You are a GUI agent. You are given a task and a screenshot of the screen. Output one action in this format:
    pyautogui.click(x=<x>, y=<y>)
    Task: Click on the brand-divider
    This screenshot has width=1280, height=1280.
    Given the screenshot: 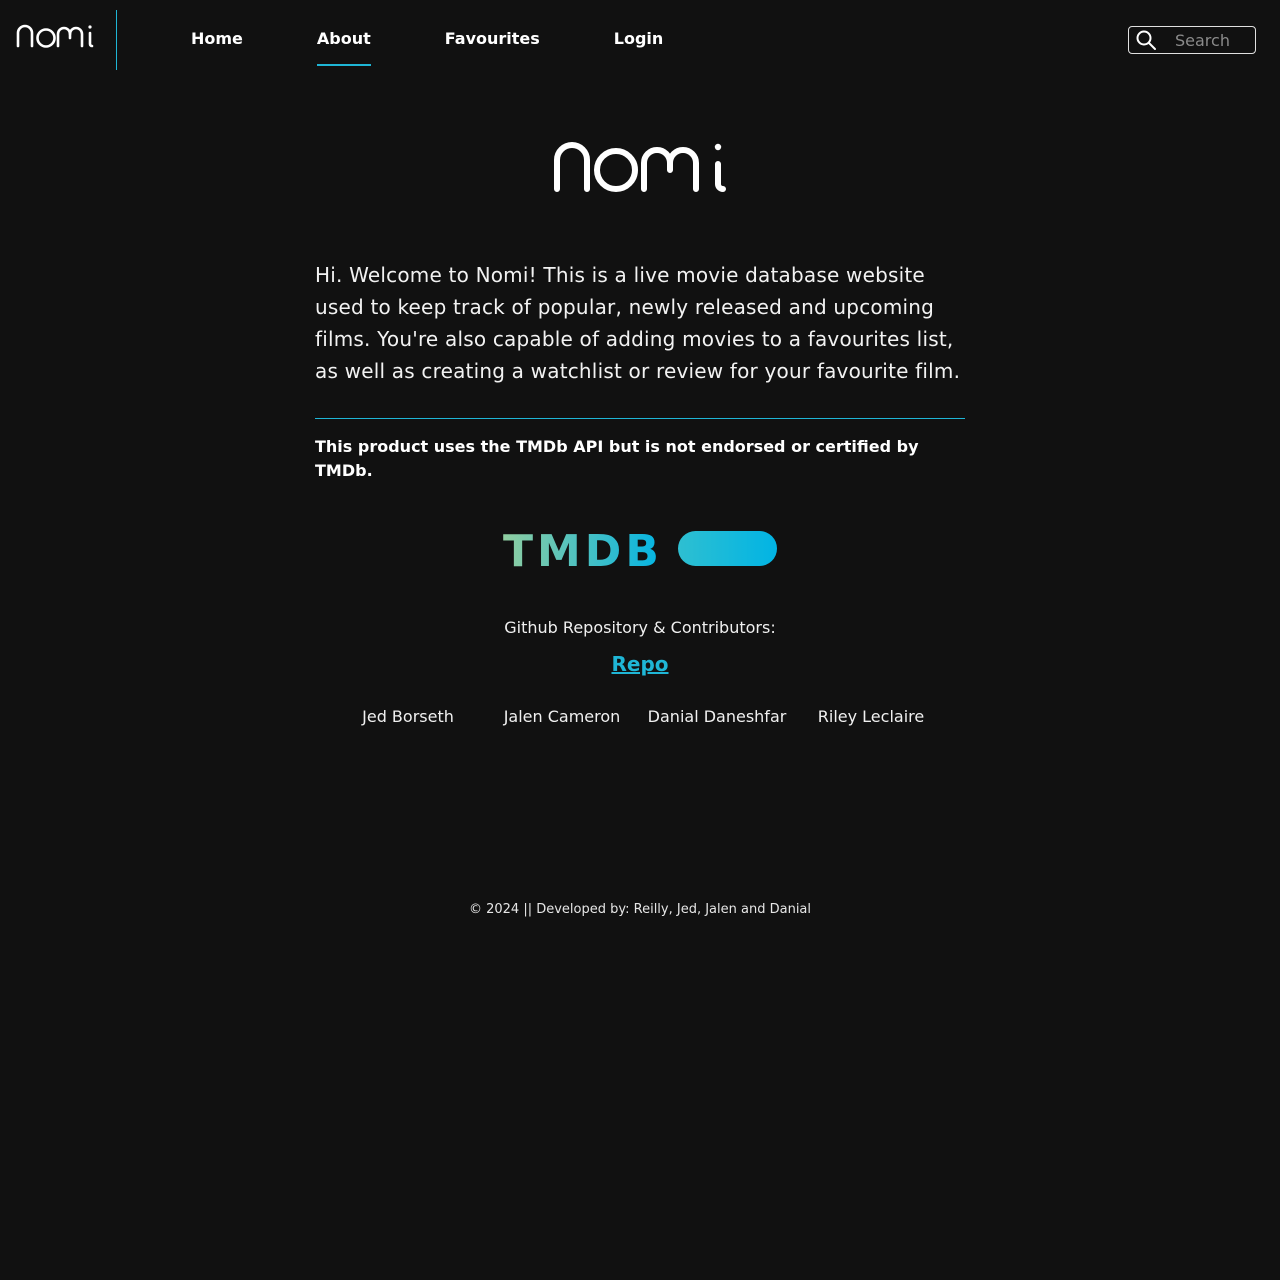 What is the action you would take?
    pyautogui.click(x=116, y=40)
    